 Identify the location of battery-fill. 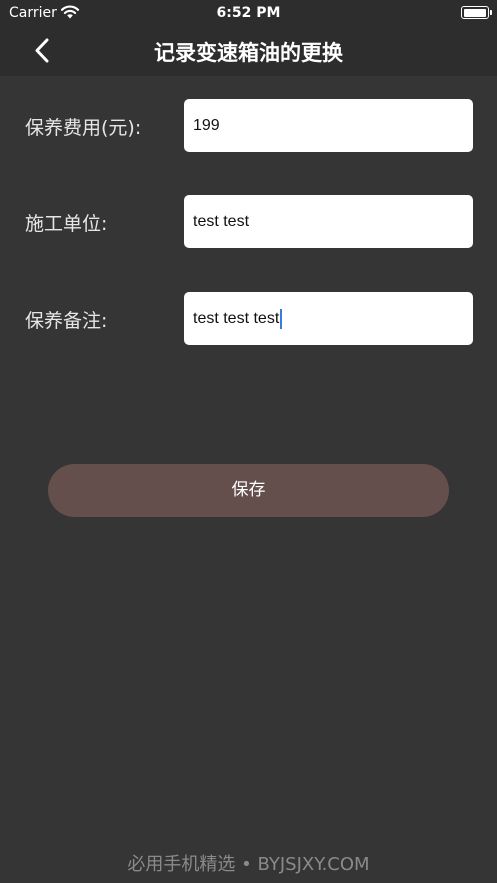
(474, 12).